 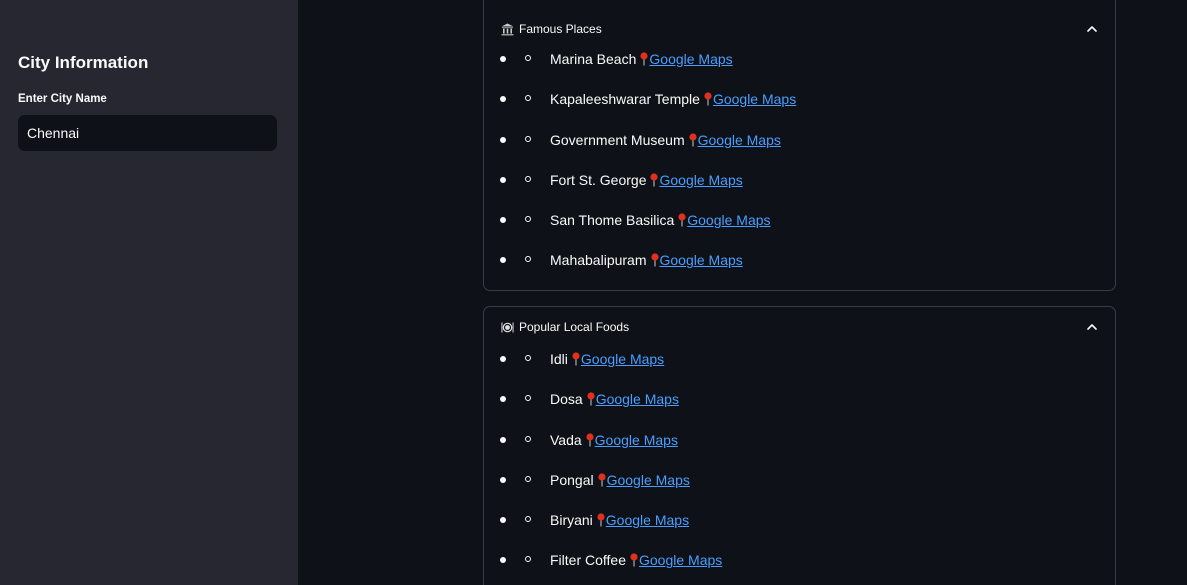 I want to click on famous-places-header: Famous Places, so click(x=799, y=29).